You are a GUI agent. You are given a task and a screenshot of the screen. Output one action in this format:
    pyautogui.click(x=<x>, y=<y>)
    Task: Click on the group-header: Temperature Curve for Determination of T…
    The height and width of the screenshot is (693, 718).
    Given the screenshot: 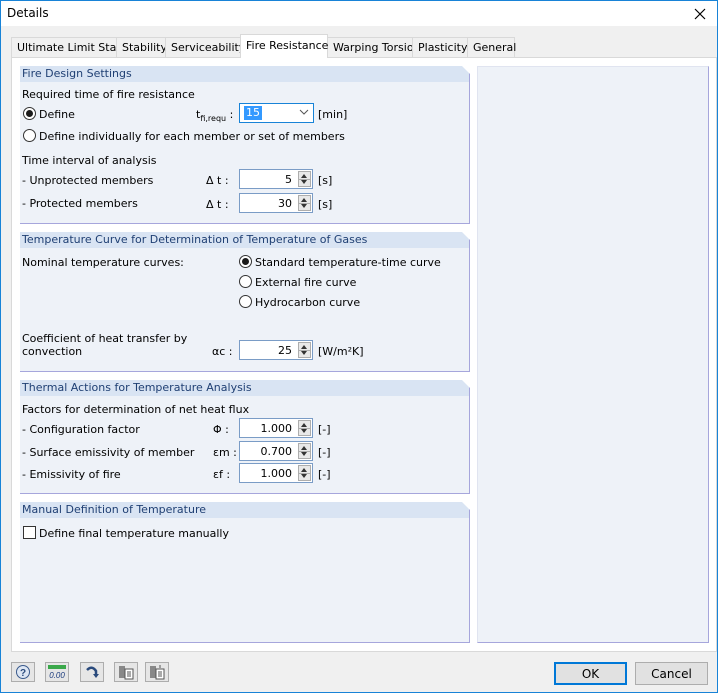 What is the action you would take?
    pyautogui.click(x=245, y=240)
    